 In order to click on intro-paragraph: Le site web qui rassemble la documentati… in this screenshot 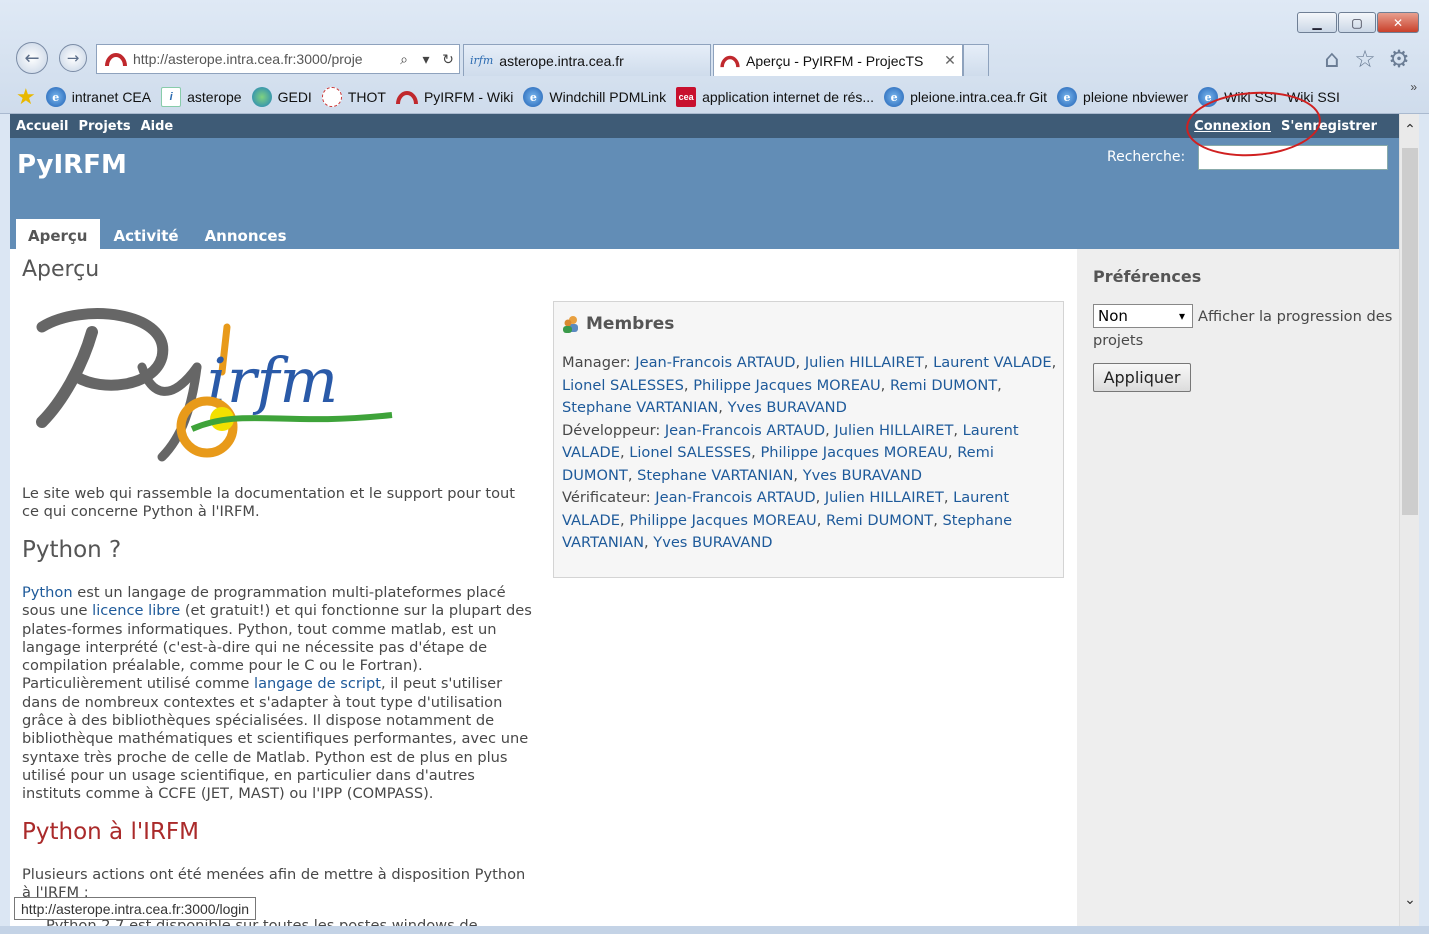, I will do `click(268, 503)`.